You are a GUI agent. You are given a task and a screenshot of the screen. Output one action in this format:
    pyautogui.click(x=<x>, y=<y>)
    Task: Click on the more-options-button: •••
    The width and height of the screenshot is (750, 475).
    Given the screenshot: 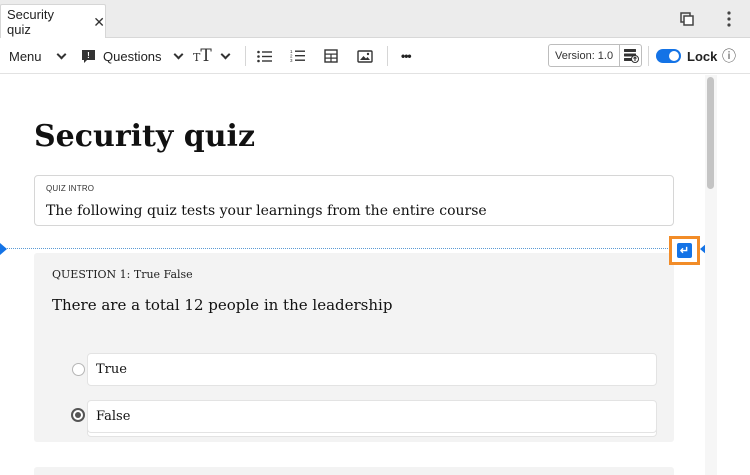 What is the action you would take?
    pyautogui.click(x=406, y=56)
    